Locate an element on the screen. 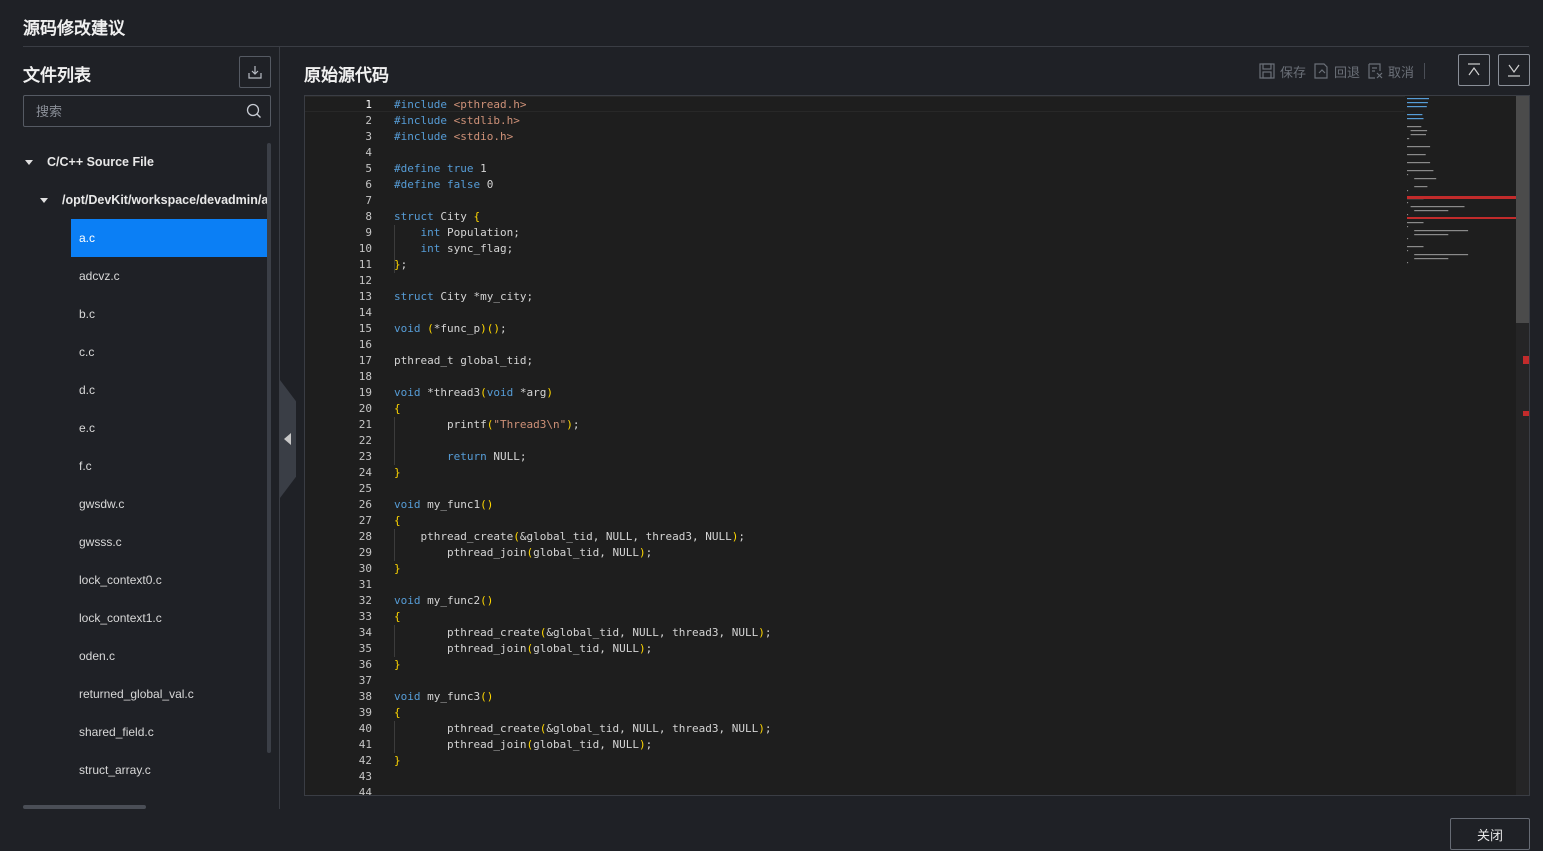 The image size is (1543, 851). line-code: #include <stdio.h> is located at coordinates (454, 136).